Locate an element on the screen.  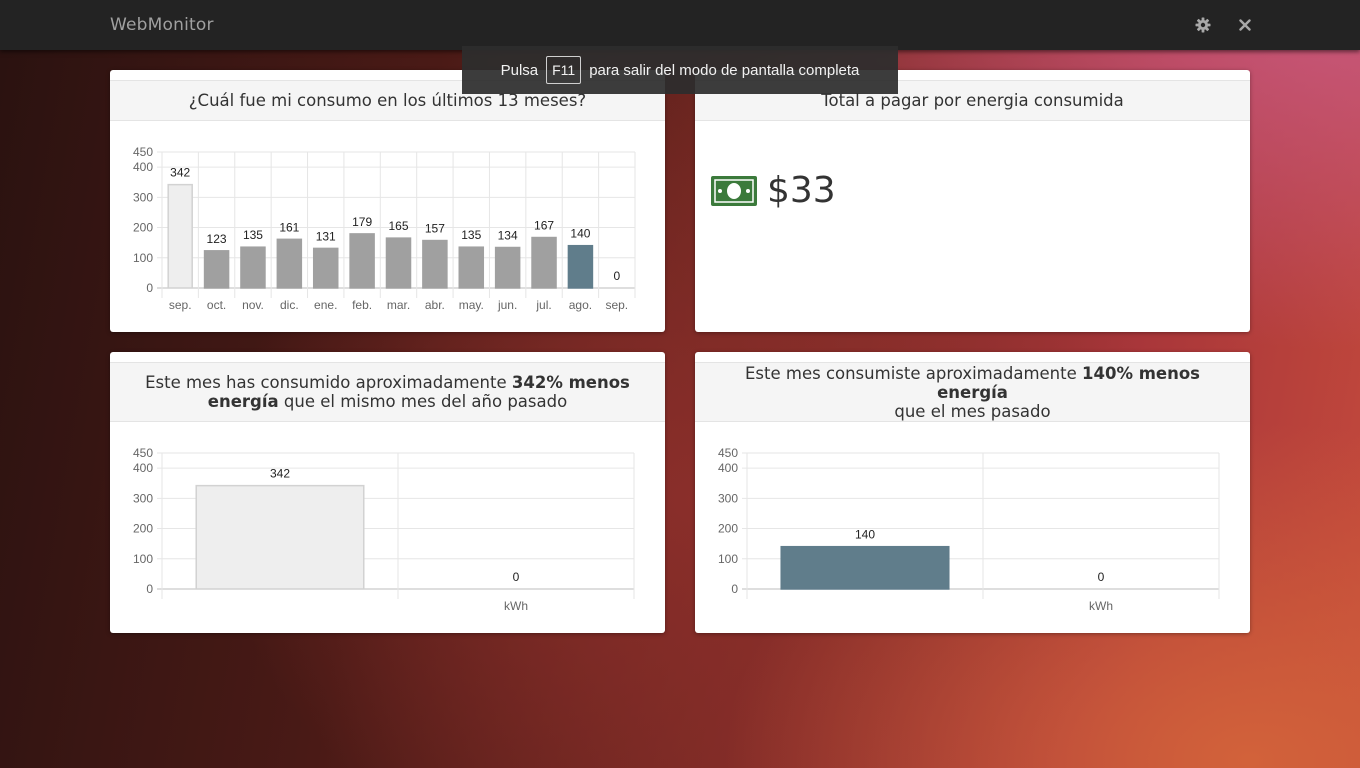
bar-value-label: 157 is located at coordinates (435, 229).